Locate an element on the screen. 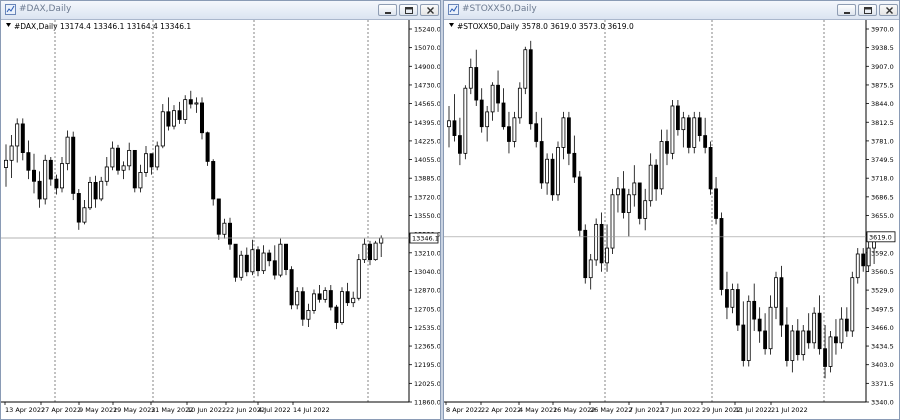  close-icon is located at coordinates (430, 10).